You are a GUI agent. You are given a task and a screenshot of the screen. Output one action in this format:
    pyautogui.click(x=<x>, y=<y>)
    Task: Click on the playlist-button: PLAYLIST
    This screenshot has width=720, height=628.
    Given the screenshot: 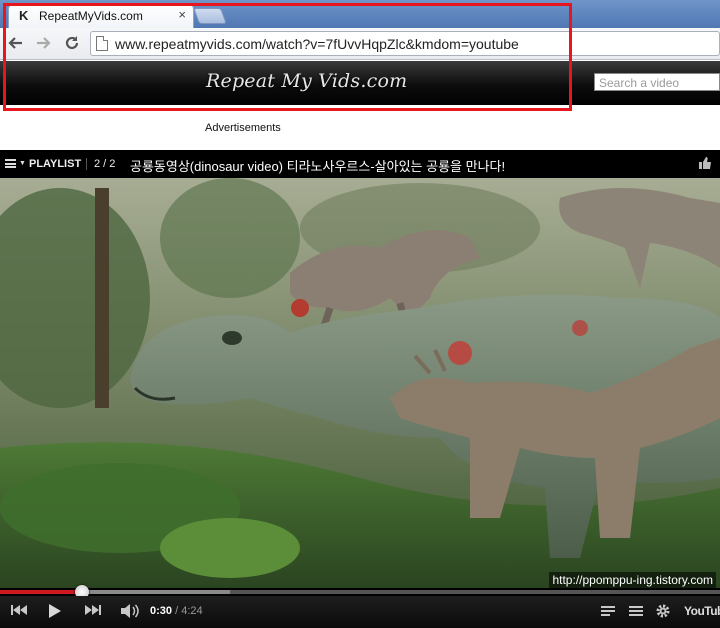 What is the action you would take?
    pyautogui.click(x=55, y=164)
    